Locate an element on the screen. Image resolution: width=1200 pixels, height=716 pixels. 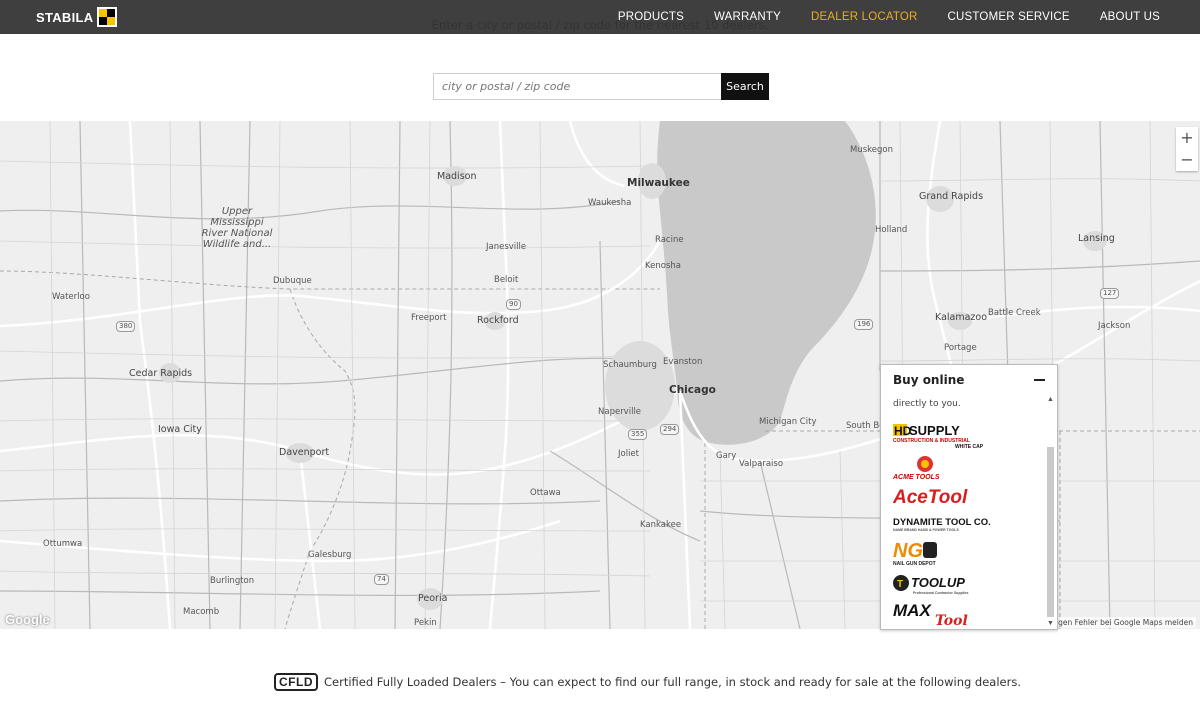
map-label-holland: Holland is located at coordinates (891, 230).